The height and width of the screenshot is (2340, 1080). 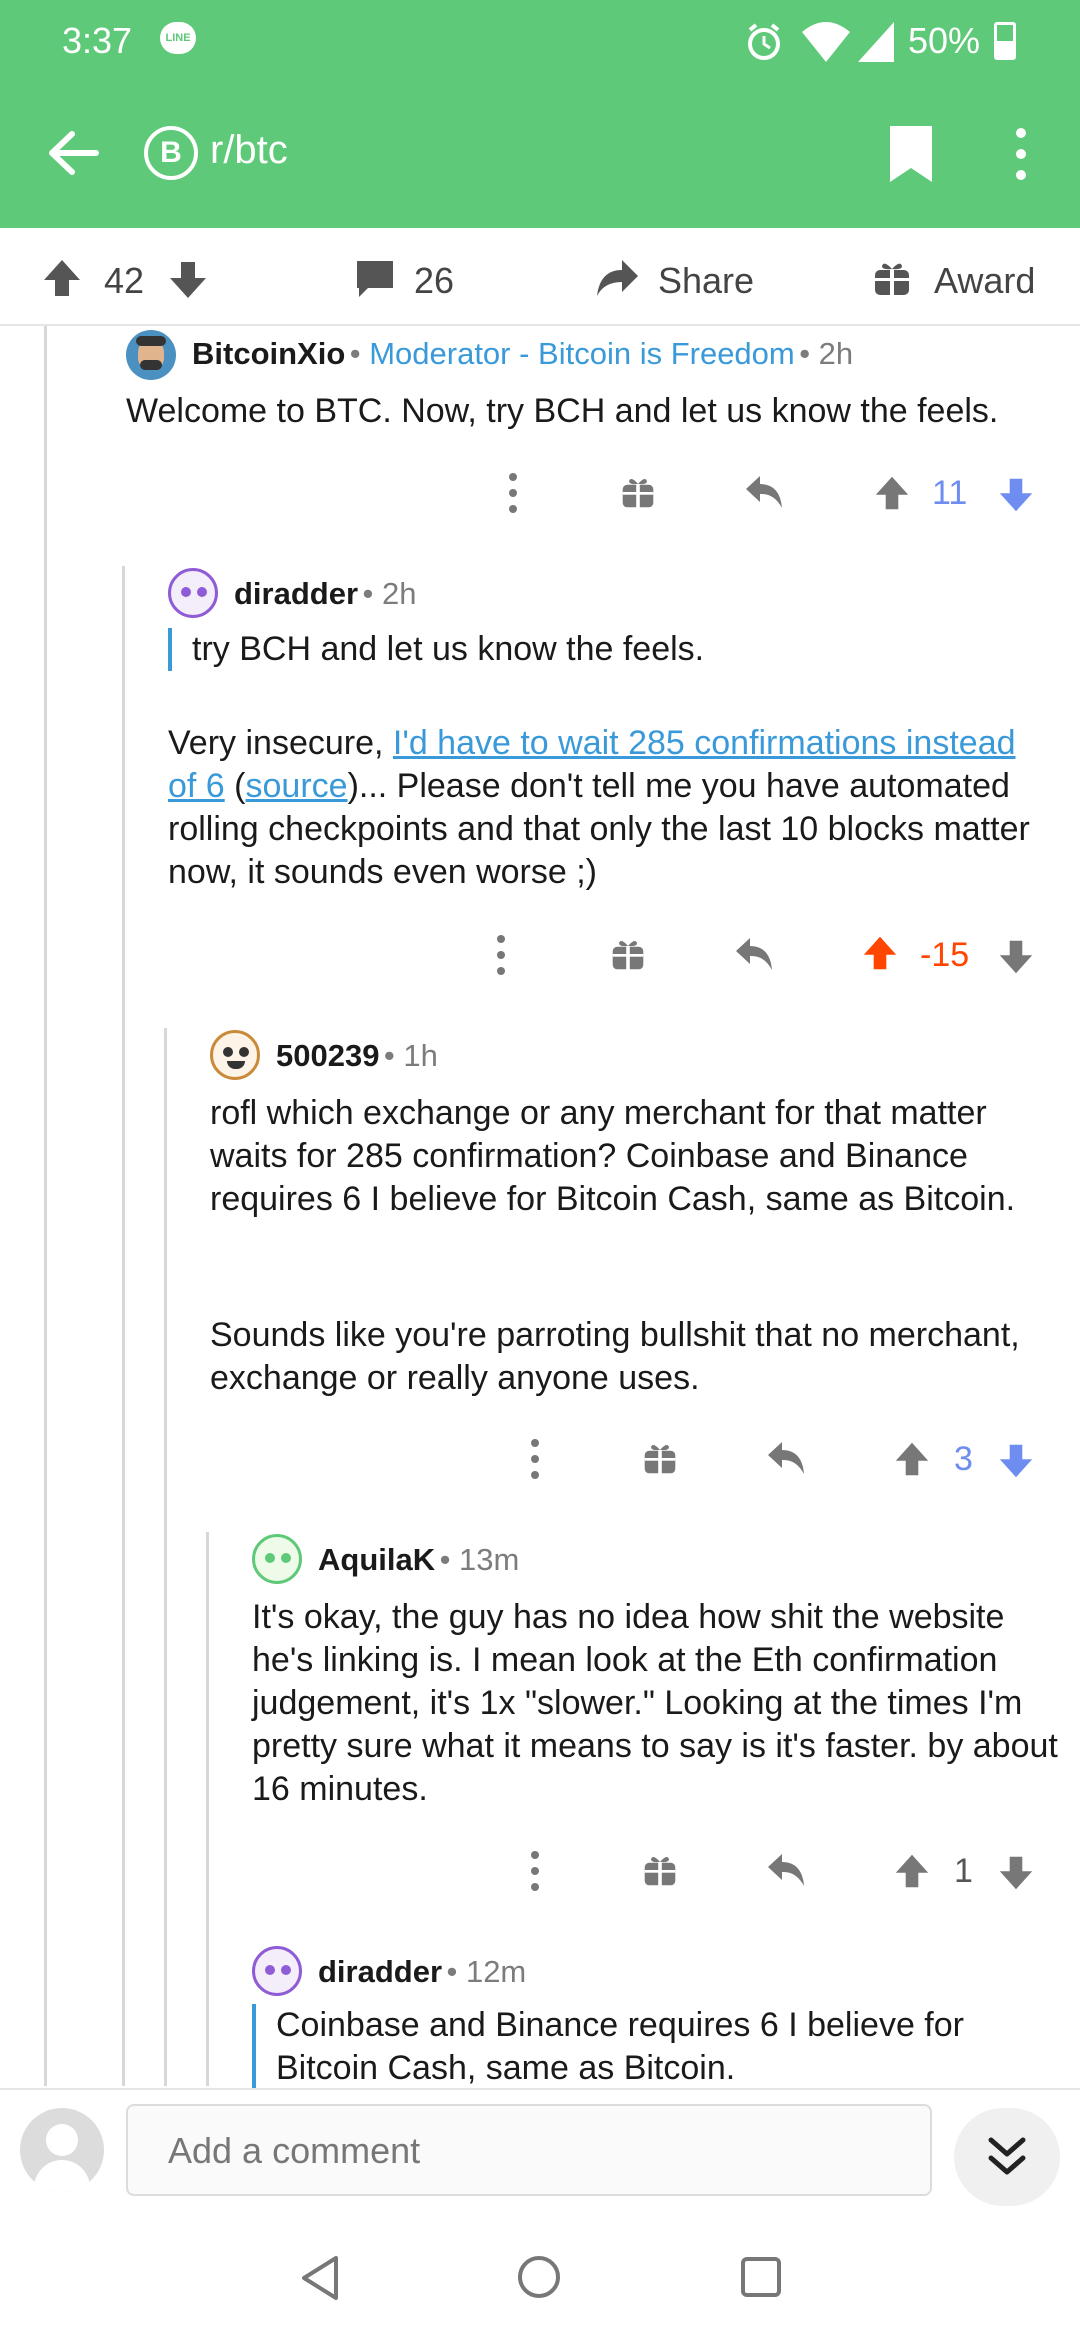 I want to click on comment-count: 26, so click(x=434, y=281).